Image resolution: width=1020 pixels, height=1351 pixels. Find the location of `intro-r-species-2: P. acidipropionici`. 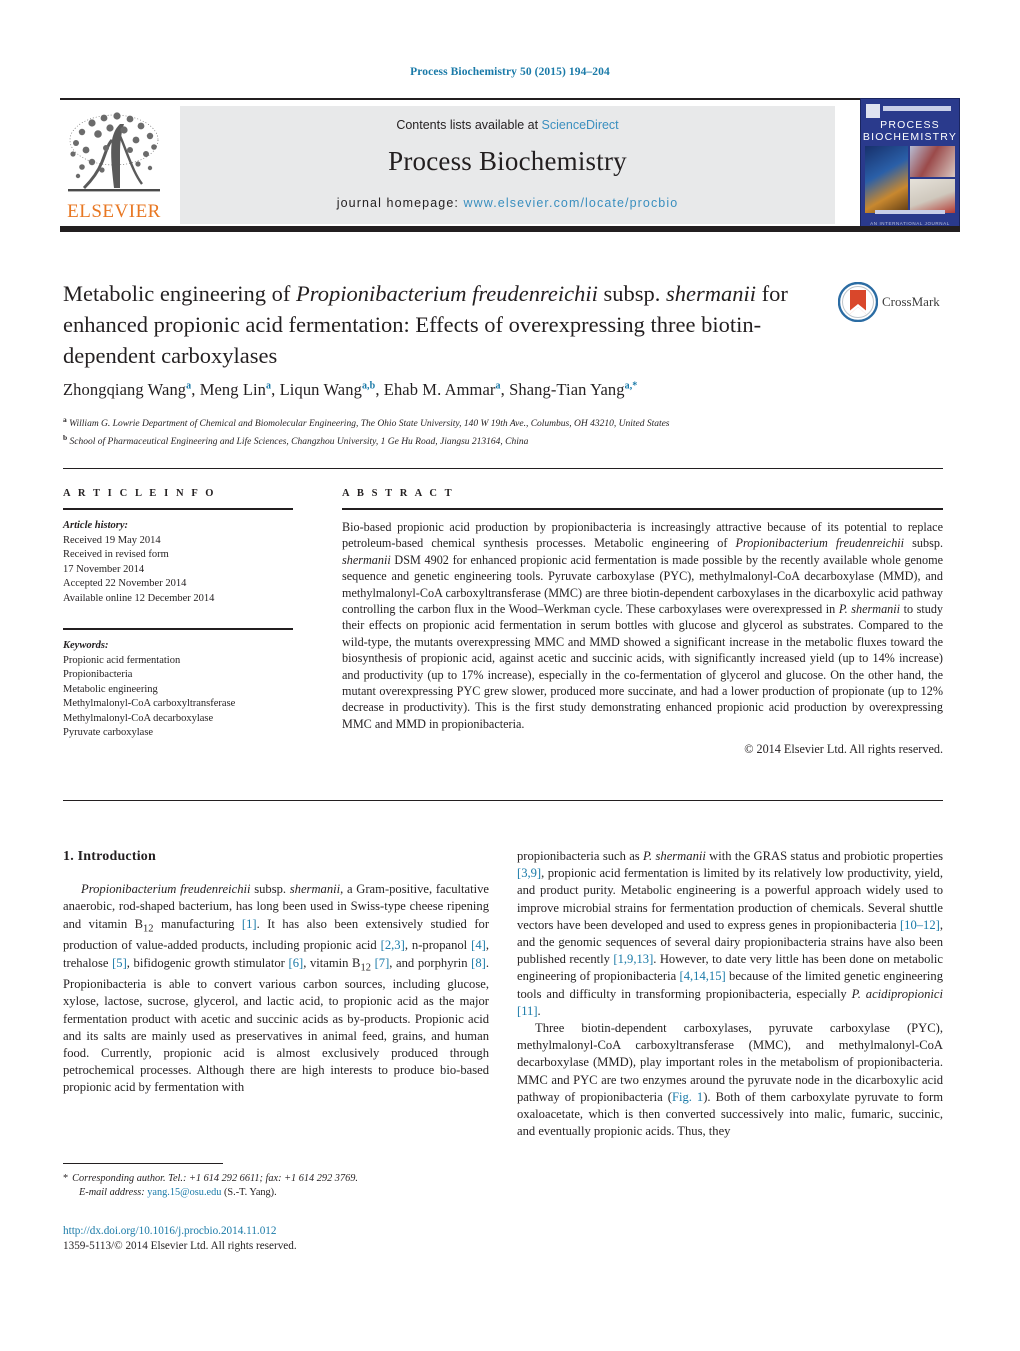

intro-r-species-2: P. acidipropionici is located at coordinates (897, 993).